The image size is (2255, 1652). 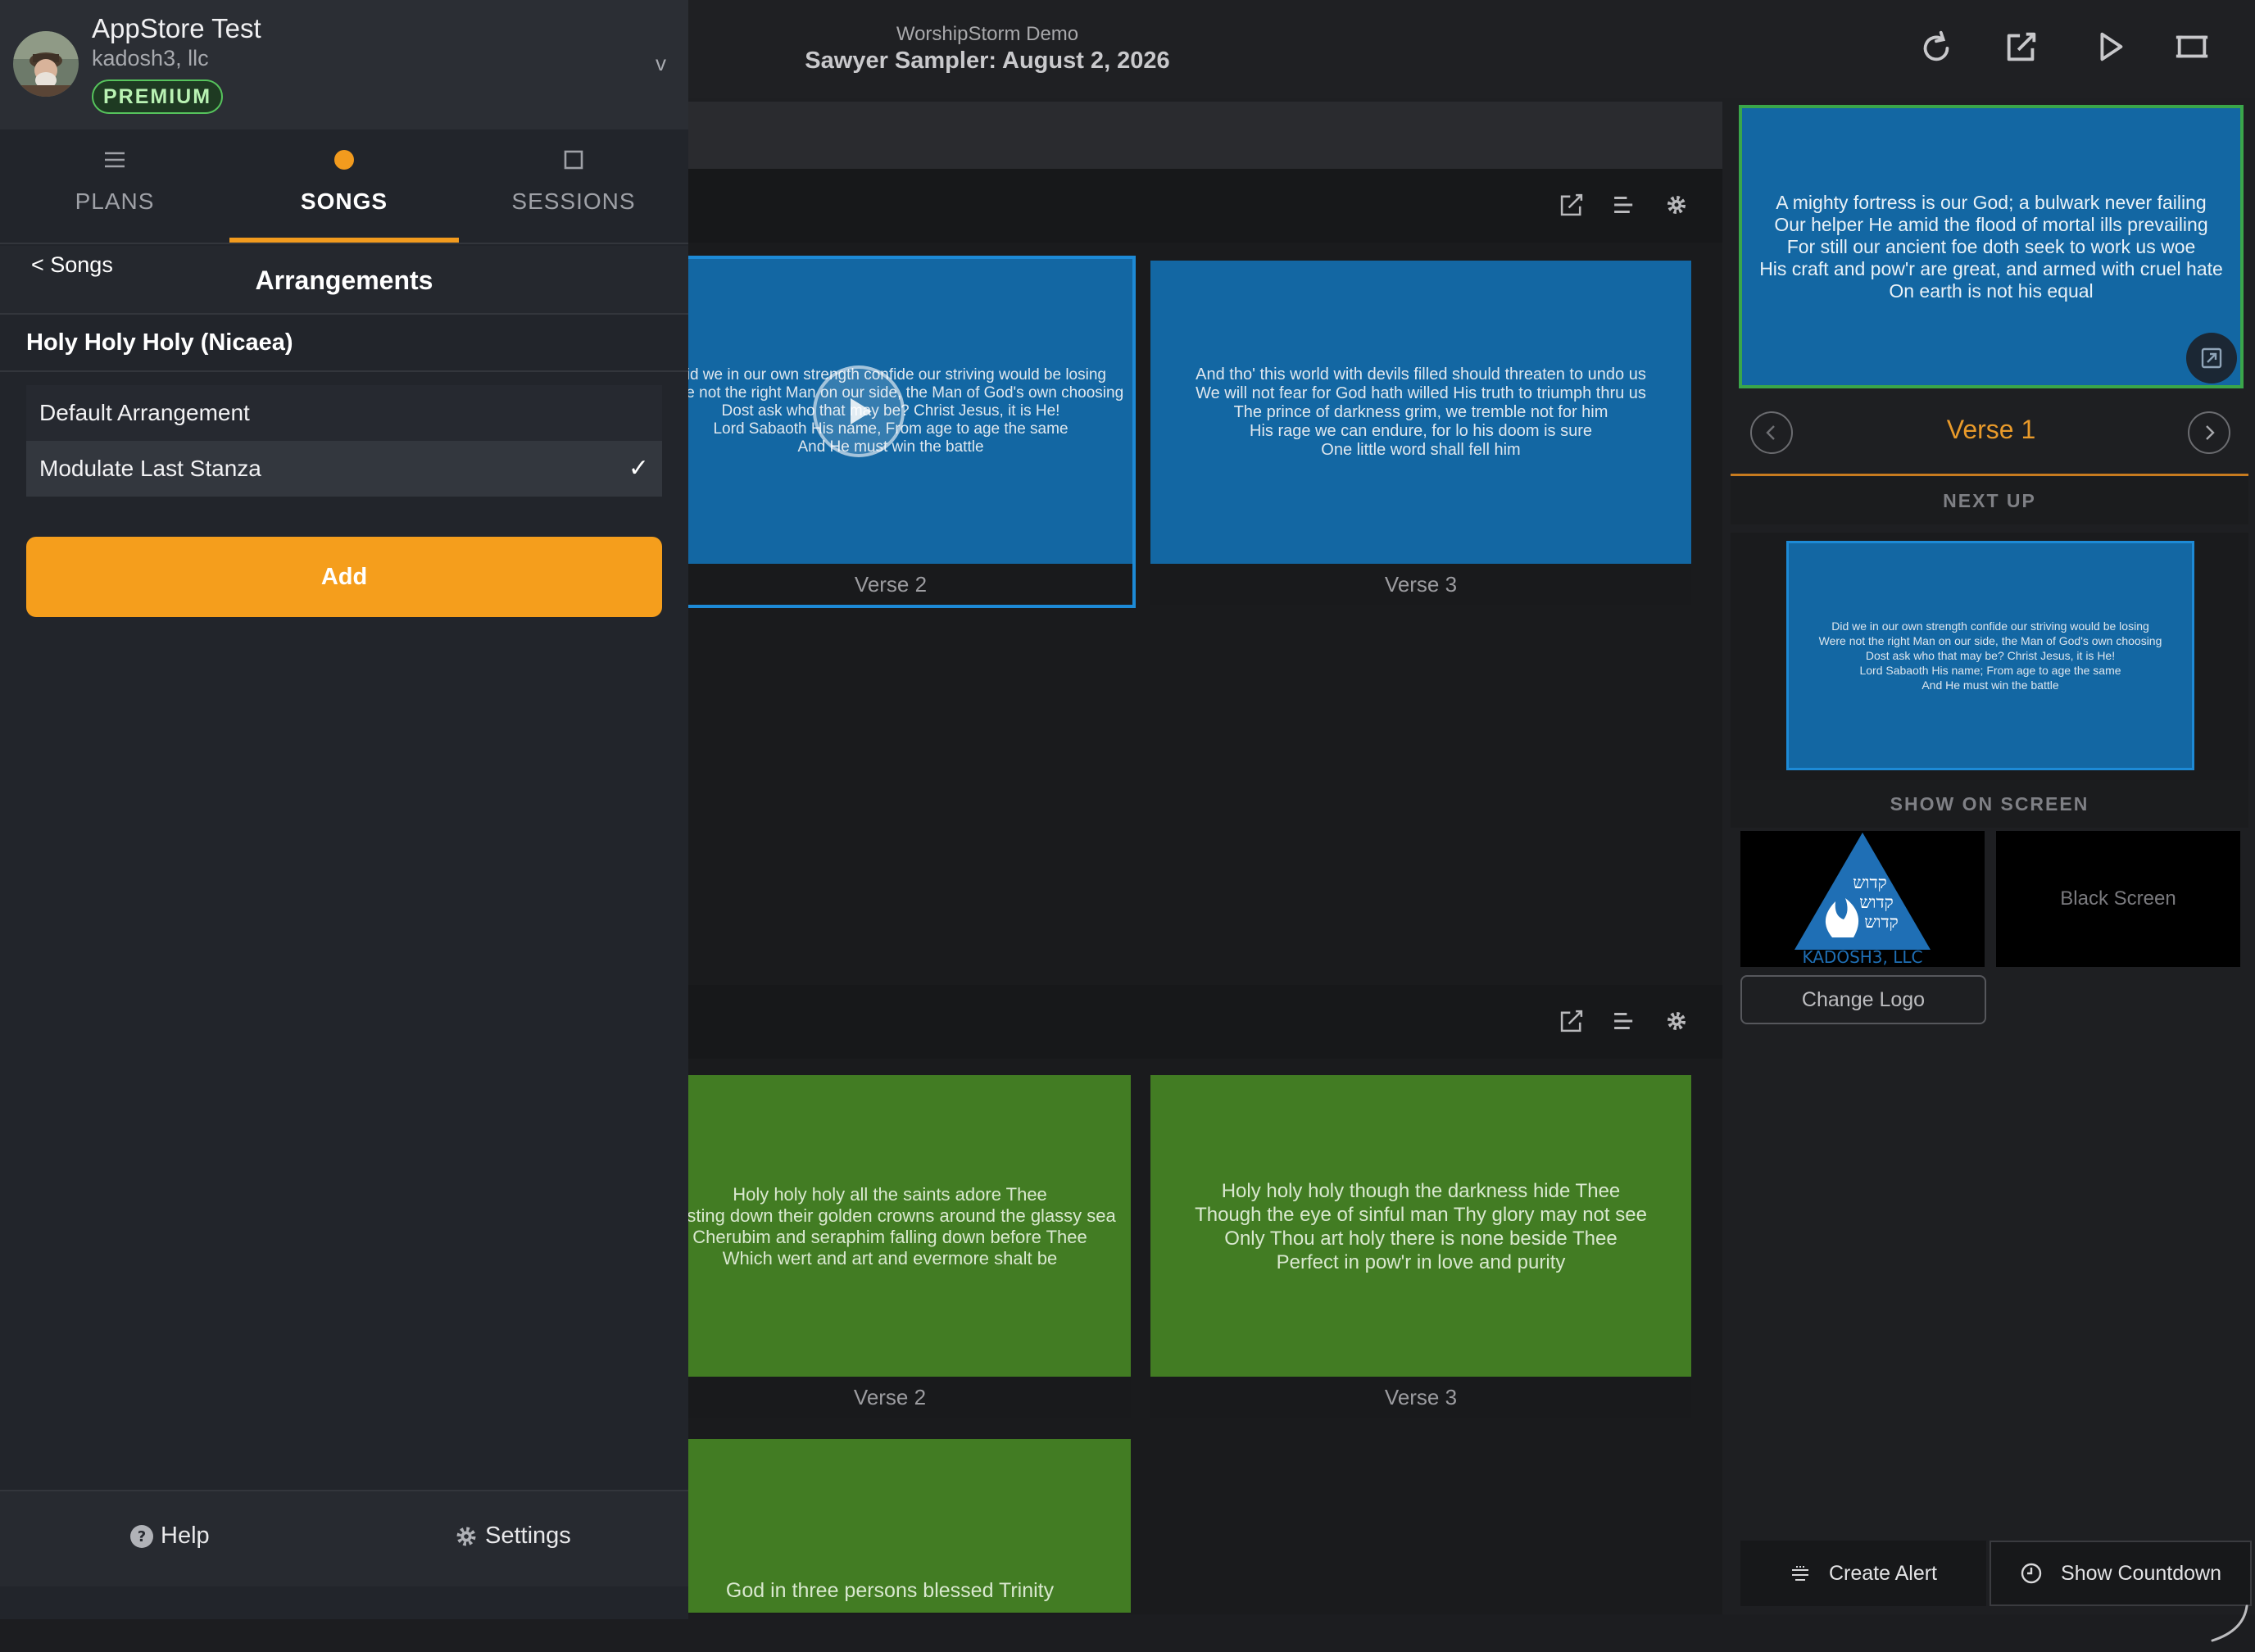 I want to click on sidebar-footer, so click(x=344, y=1538).